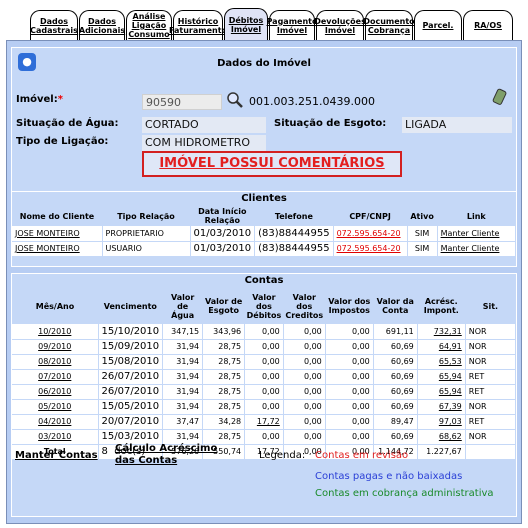  What do you see at coordinates (55, 332) in the screenshot?
I see `mes-ano-link: 10/2010` at bounding box center [55, 332].